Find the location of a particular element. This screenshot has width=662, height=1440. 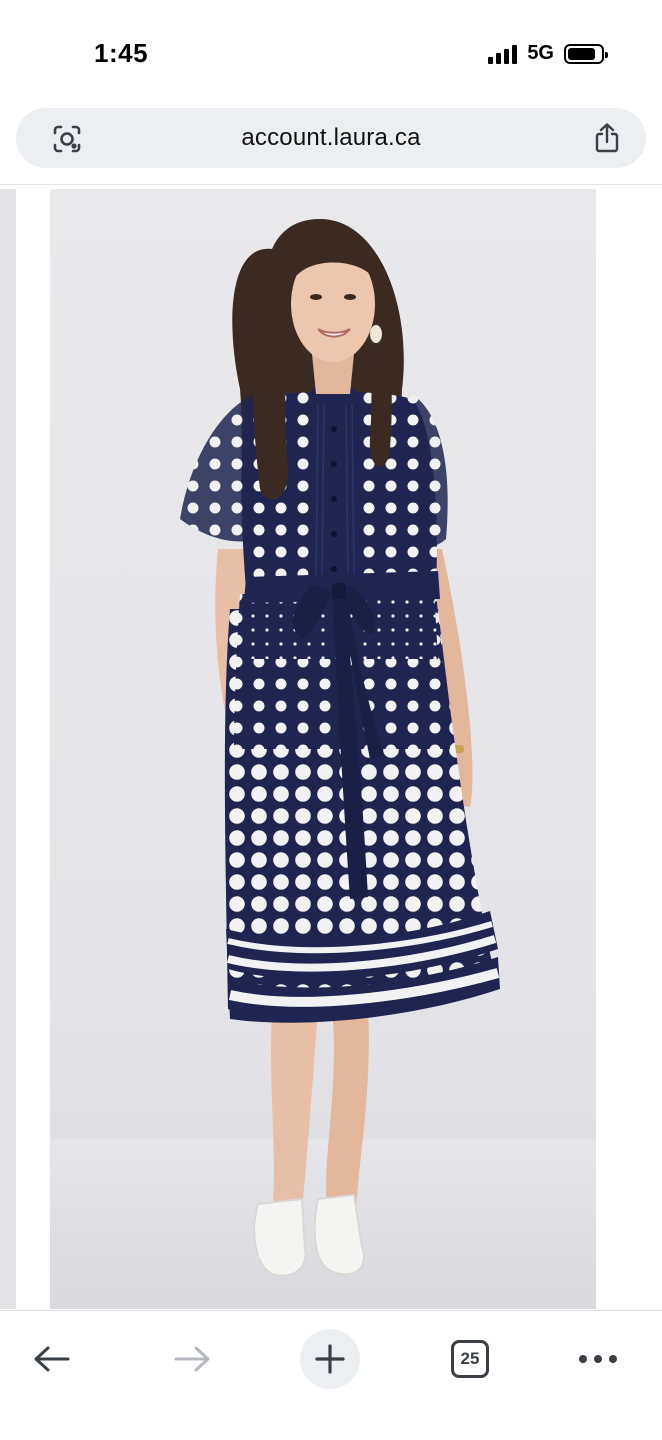

status-time: 1:45 is located at coordinates (121, 53).